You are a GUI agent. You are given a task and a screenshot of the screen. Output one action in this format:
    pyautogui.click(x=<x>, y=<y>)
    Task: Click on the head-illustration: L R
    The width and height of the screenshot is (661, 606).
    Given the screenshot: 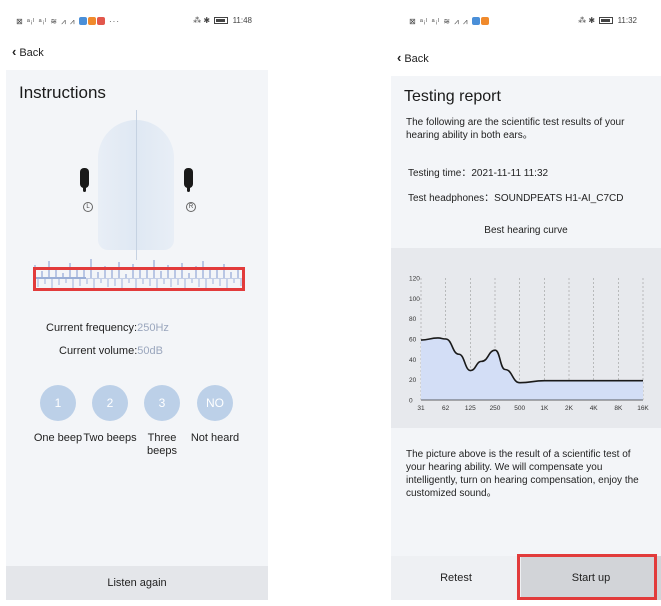 What is the action you would take?
    pyautogui.click(x=136, y=185)
    